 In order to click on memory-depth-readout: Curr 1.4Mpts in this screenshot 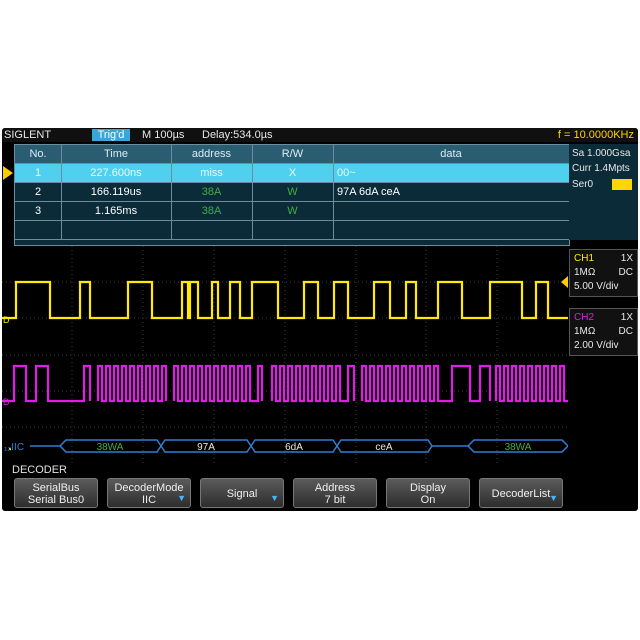, I will do `click(601, 168)`.